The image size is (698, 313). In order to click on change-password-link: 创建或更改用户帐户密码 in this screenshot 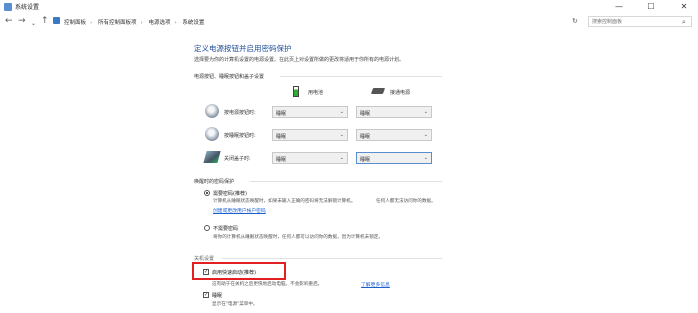, I will do `click(239, 210)`.